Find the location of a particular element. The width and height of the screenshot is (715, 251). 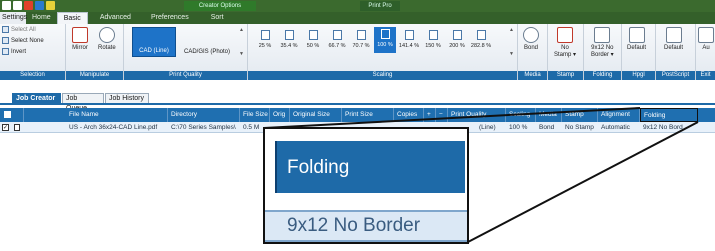

exit-group-label: Exit is located at coordinates (705, 75).